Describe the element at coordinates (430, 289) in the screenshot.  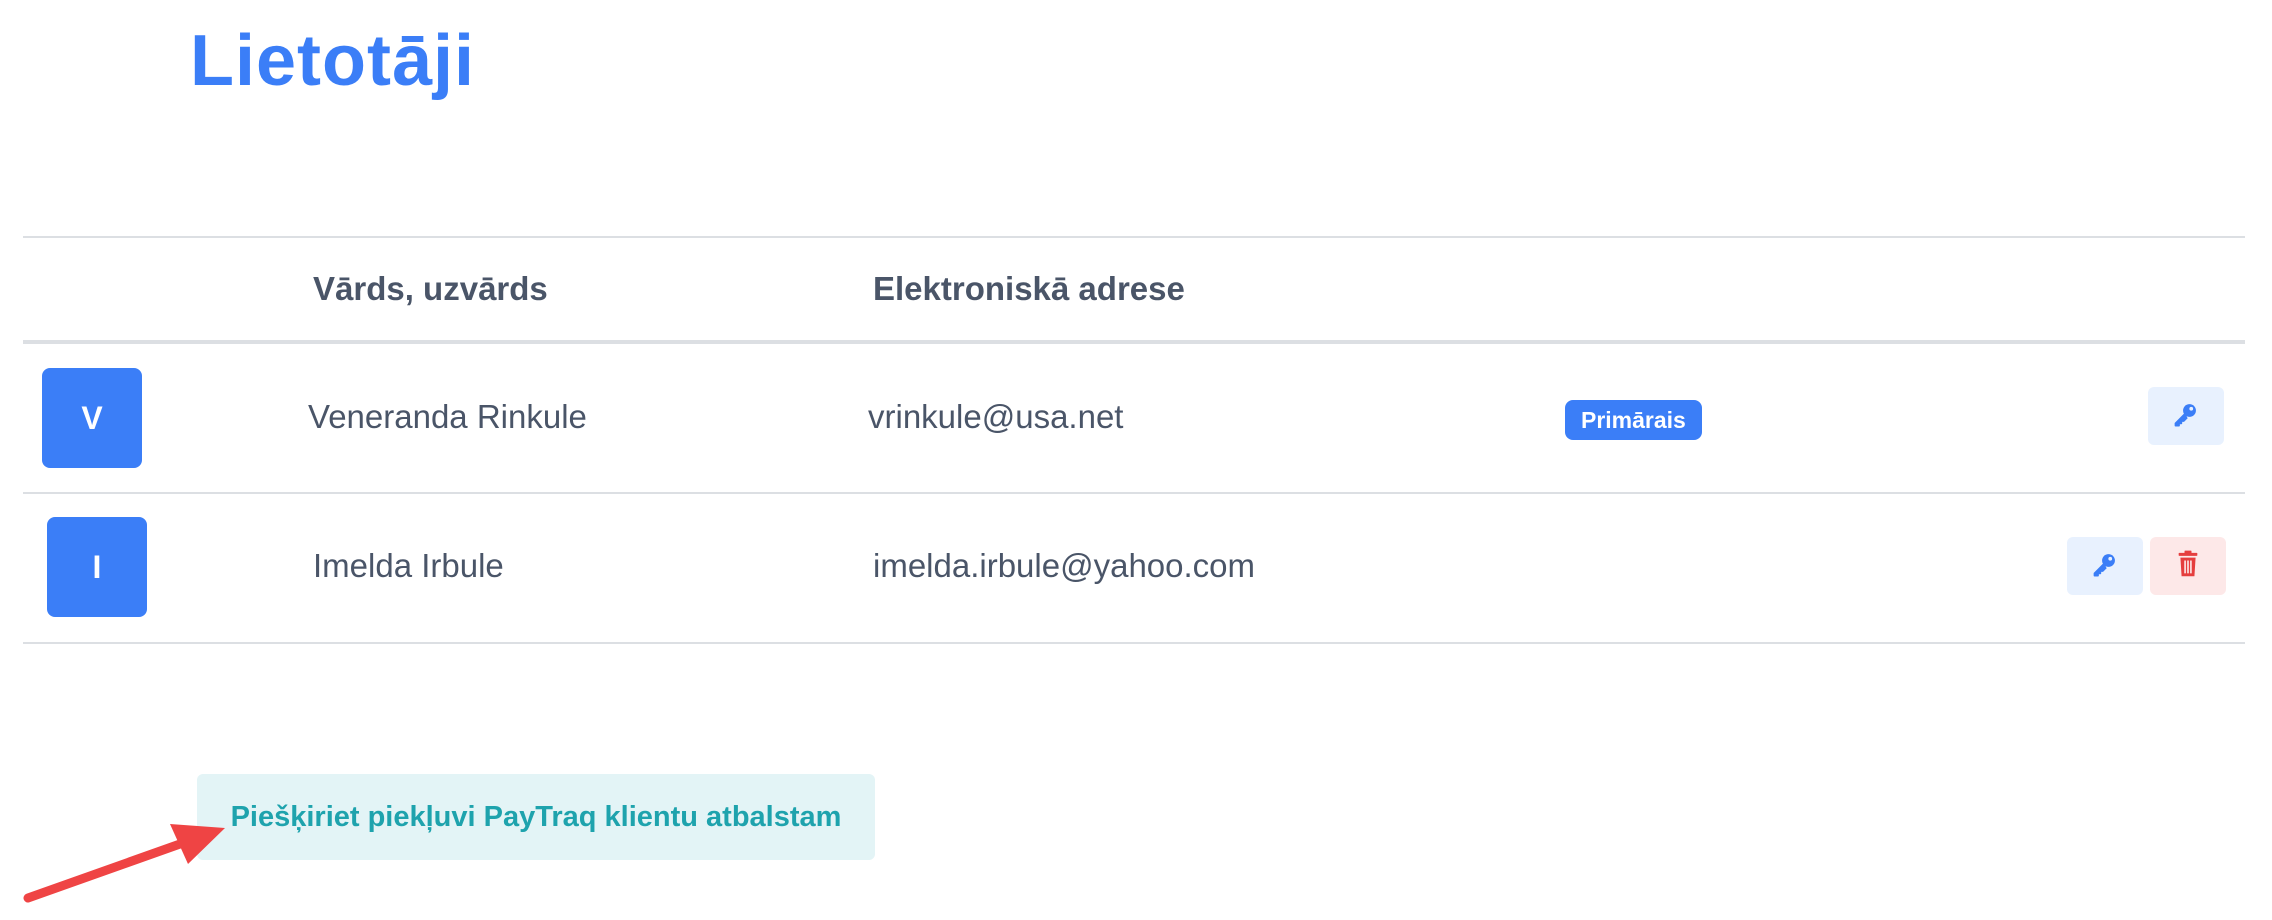
I see `column-header-name: Vārds, uzvārds` at that location.